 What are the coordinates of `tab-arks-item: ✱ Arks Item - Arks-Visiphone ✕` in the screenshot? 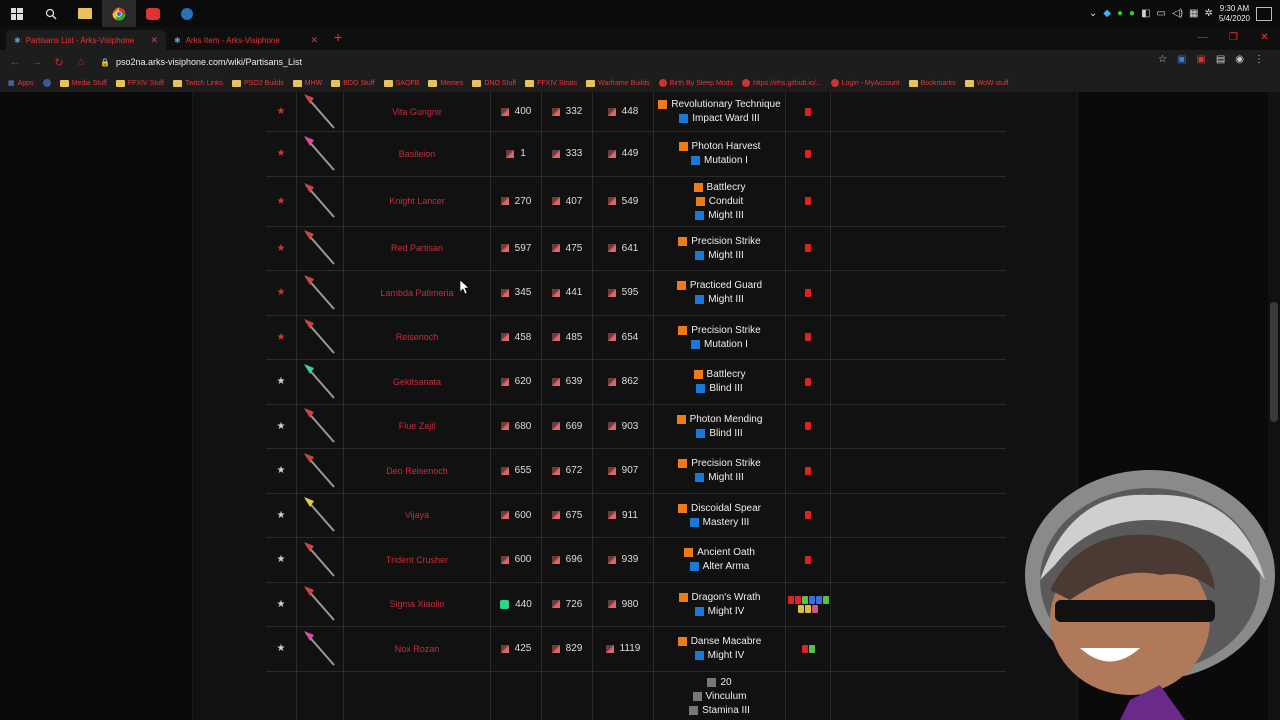 It's located at (246, 40).